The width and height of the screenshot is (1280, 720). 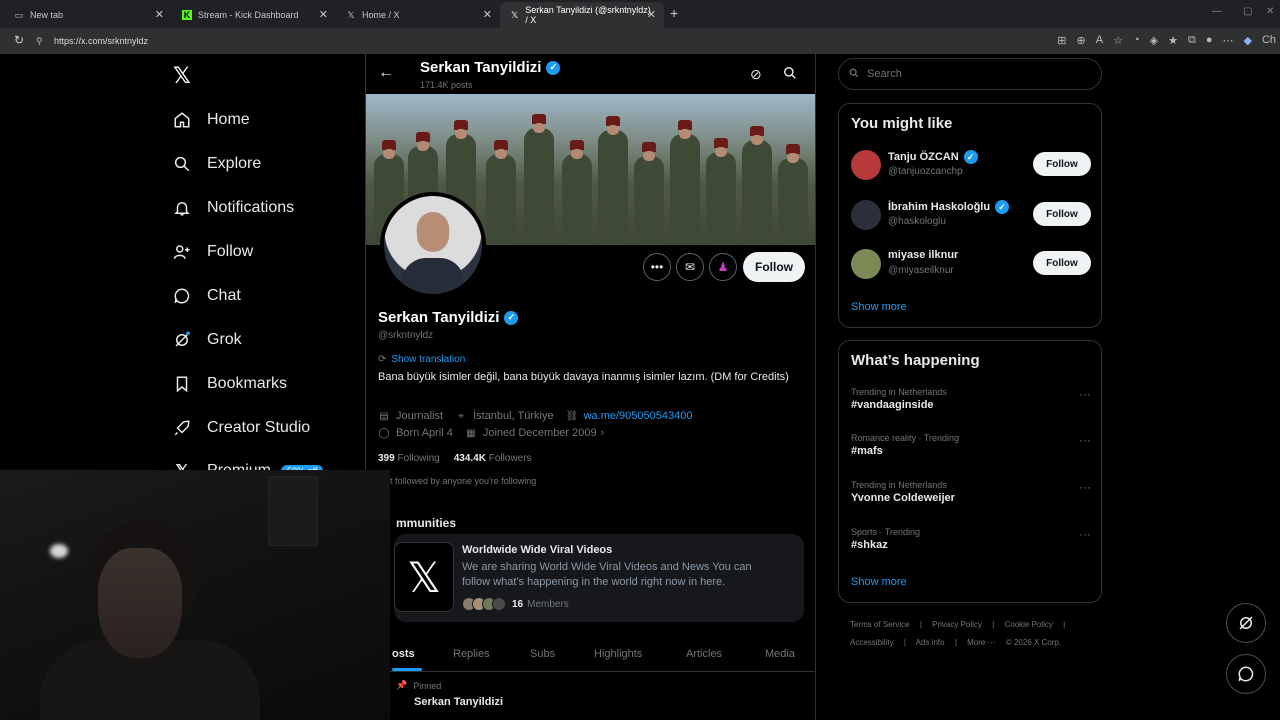 I want to click on zoom-icon: ⊕, so click(x=1081, y=40).